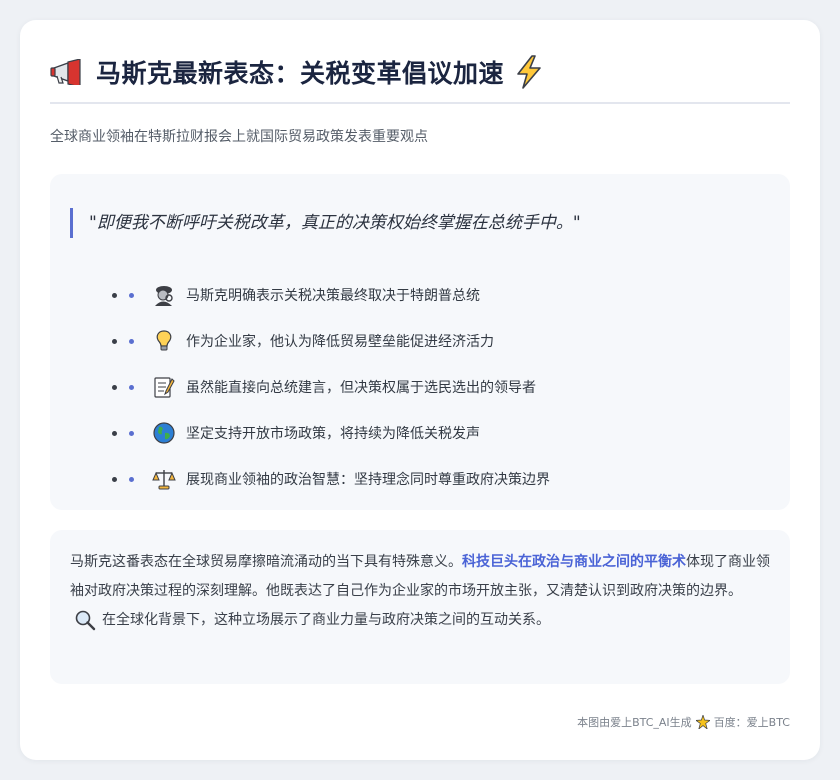 The width and height of the screenshot is (840, 780). I want to click on header: 马斯克最新表态：关税变革倡议加速, so click(420, 72).